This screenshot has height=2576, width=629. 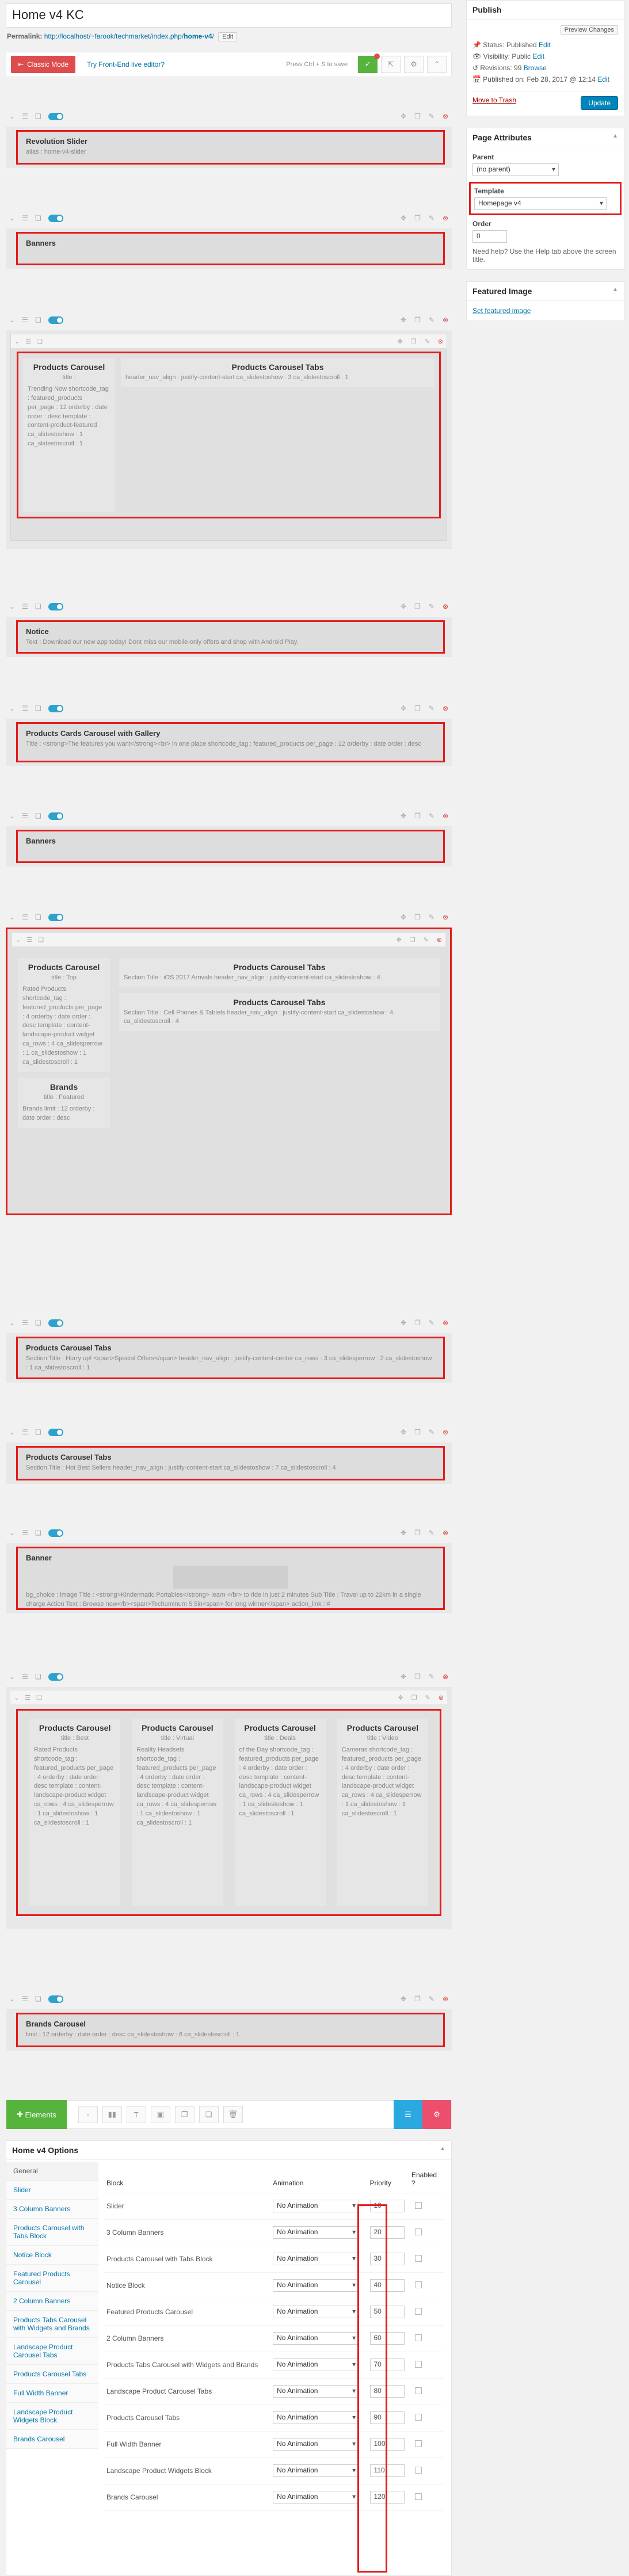 What do you see at coordinates (515, 169) in the screenshot?
I see `parent-select: (no parent)` at bounding box center [515, 169].